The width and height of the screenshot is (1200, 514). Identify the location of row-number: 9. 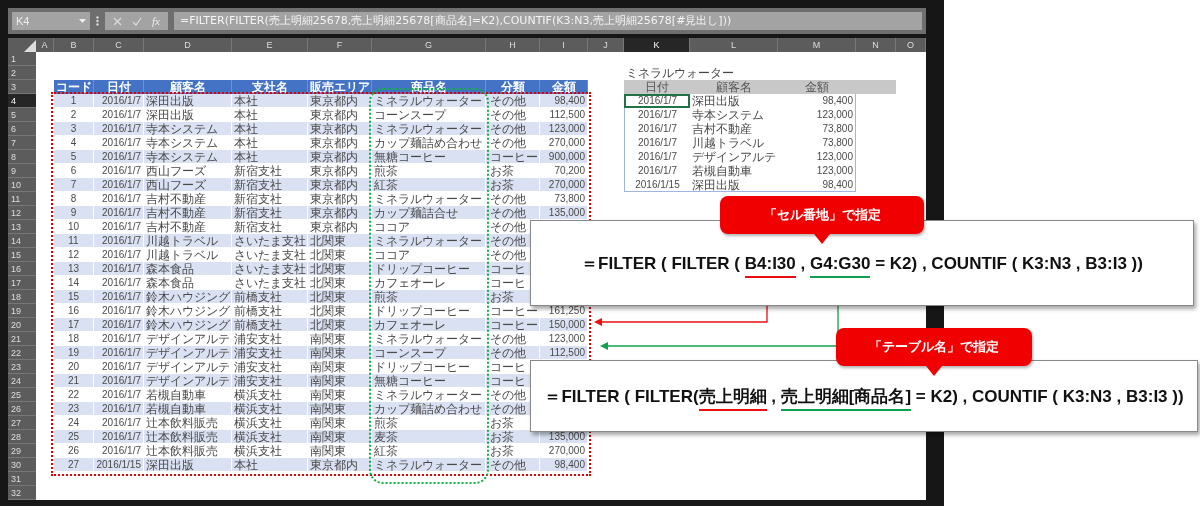
(22, 171).